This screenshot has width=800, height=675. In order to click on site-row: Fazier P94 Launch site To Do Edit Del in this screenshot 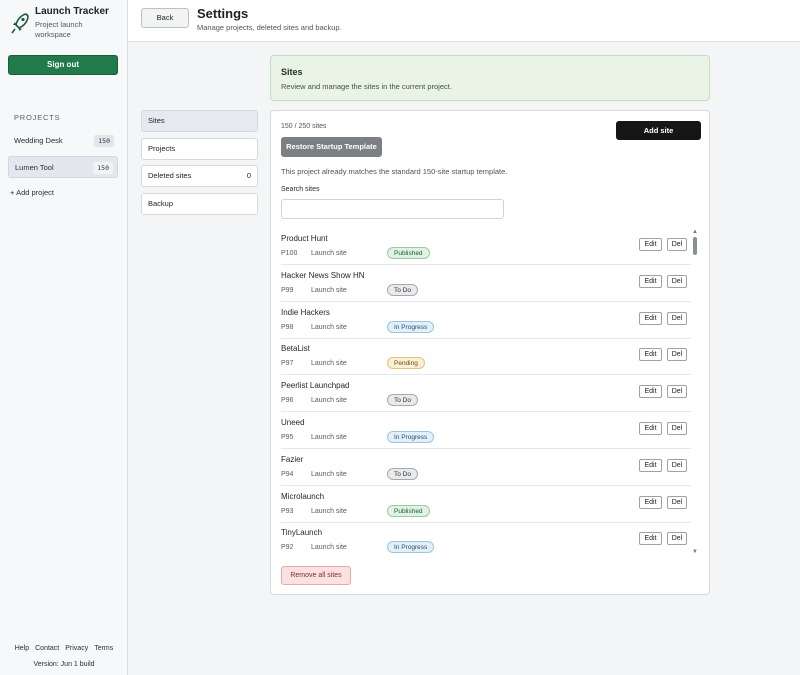, I will do `click(486, 468)`.